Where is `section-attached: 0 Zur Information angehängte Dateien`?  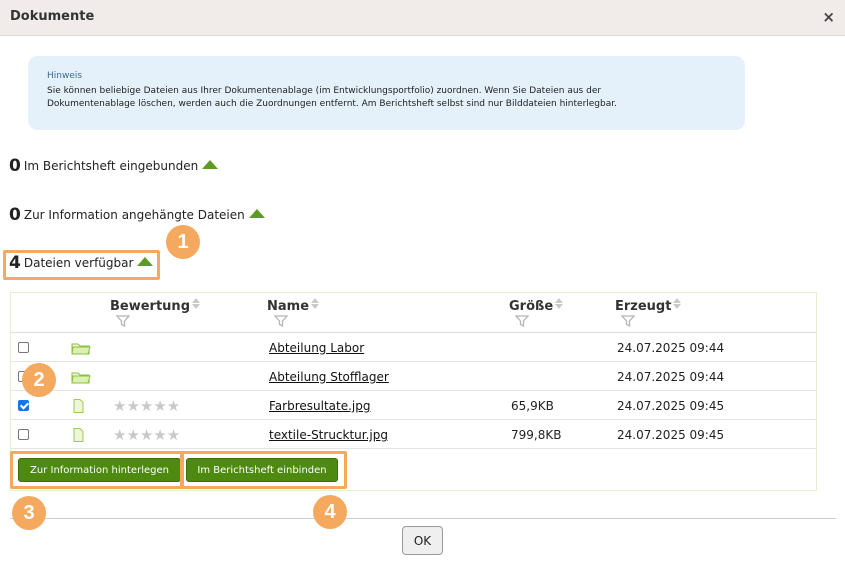
section-attached: 0 Zur Information angehängte Dateien is located at coordinates (137, 215).